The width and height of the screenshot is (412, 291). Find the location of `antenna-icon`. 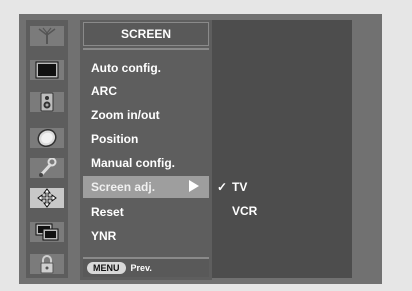

antenna-icon is located at coordinates (47, 36).